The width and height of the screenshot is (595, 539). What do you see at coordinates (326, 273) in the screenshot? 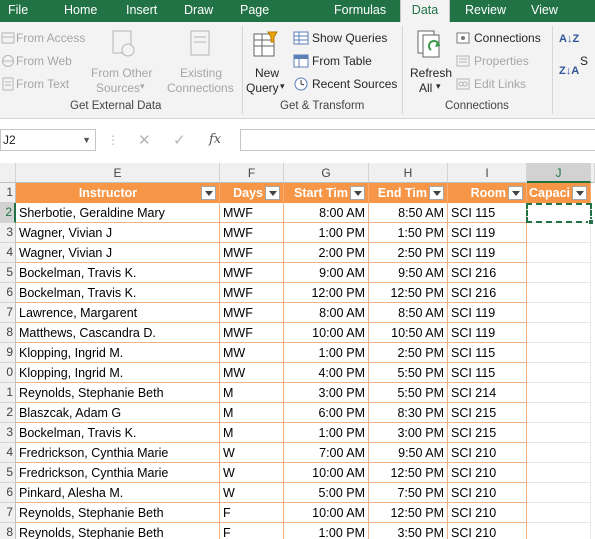
I see `table-cell-g: 9:00 AM` at bounding box center [326, 273].